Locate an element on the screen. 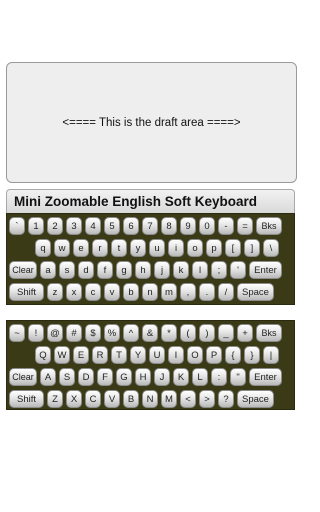 This screenshot has width=320, height=512. key-left-paren: ( is located at coordinates (188, 333).